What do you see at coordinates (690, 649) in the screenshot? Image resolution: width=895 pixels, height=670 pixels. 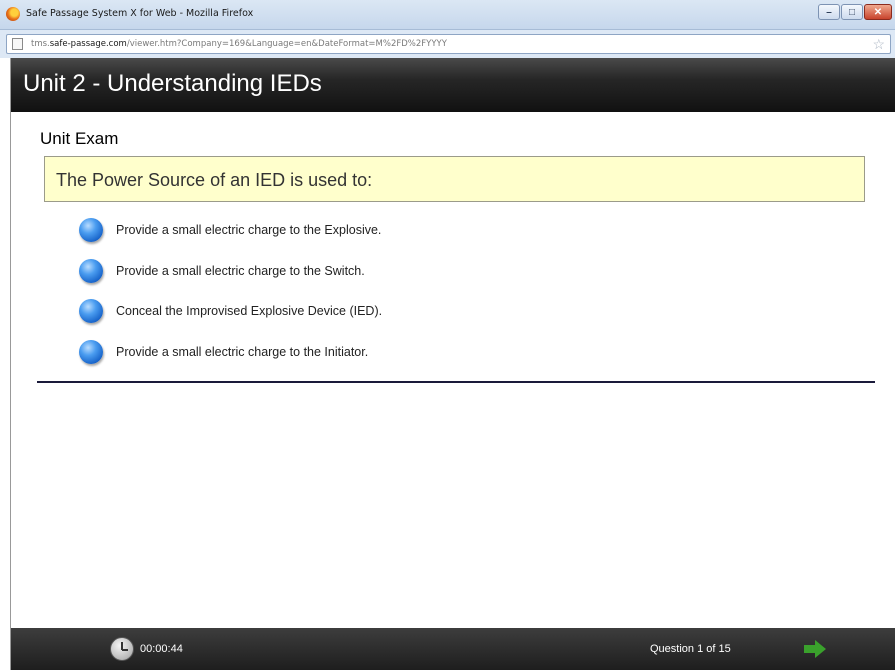 I see `question-counter: Question 1 of 15` at bounding box center [690, 649].